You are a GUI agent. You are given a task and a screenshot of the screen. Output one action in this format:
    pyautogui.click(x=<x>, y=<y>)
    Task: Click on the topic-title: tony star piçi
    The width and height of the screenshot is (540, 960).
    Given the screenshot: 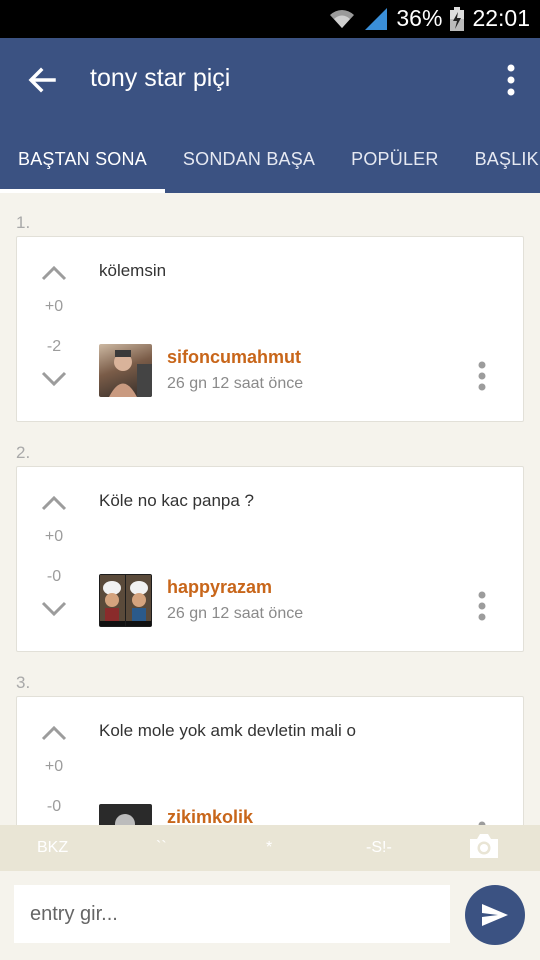 What is the action you would take?
    pyautogui.click(x=160, y=78)
    